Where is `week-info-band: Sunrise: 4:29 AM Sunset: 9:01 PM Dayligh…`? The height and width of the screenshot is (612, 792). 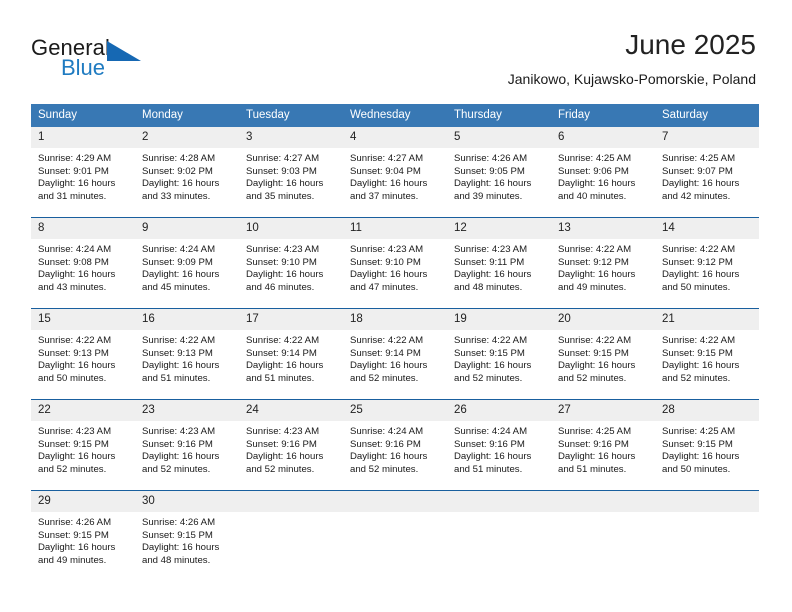 week-info-band: Sunrise: 4:29 AM Sunset: 9:01 PM Dayligh… is located at coordinates (395, 182).